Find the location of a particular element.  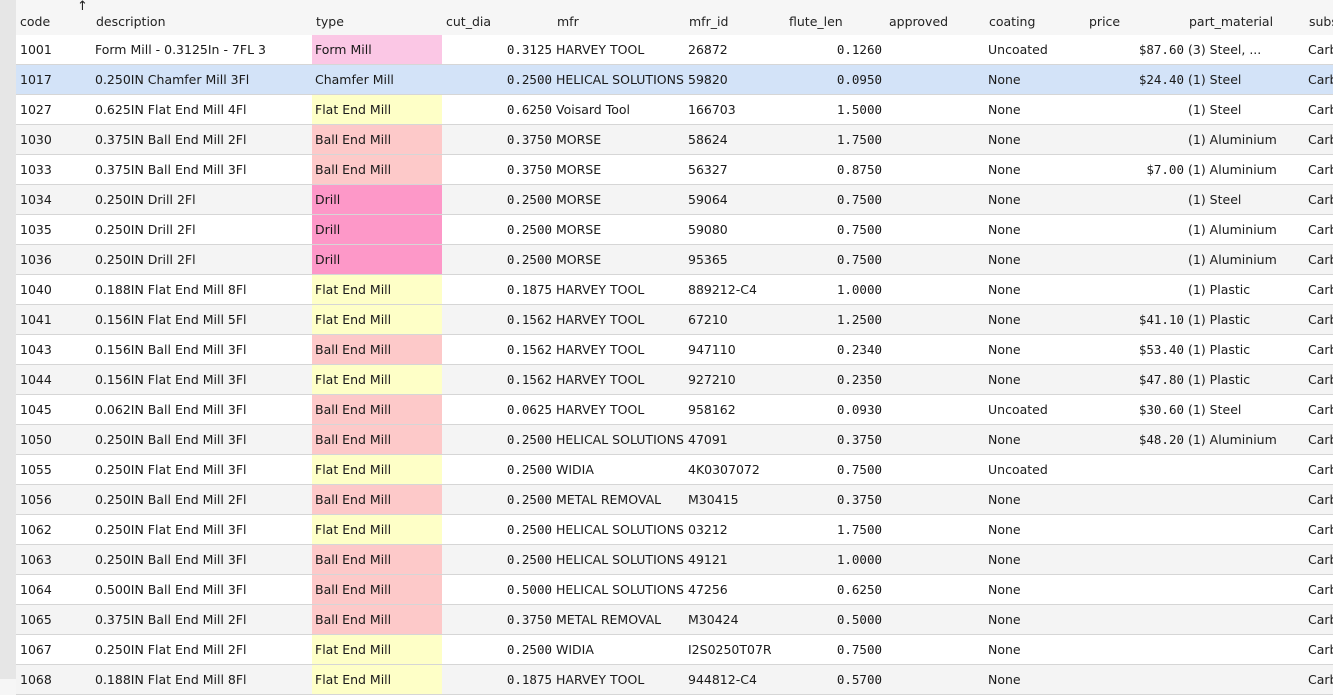

cell-code: 1067 is located at coordinates (58, 649).